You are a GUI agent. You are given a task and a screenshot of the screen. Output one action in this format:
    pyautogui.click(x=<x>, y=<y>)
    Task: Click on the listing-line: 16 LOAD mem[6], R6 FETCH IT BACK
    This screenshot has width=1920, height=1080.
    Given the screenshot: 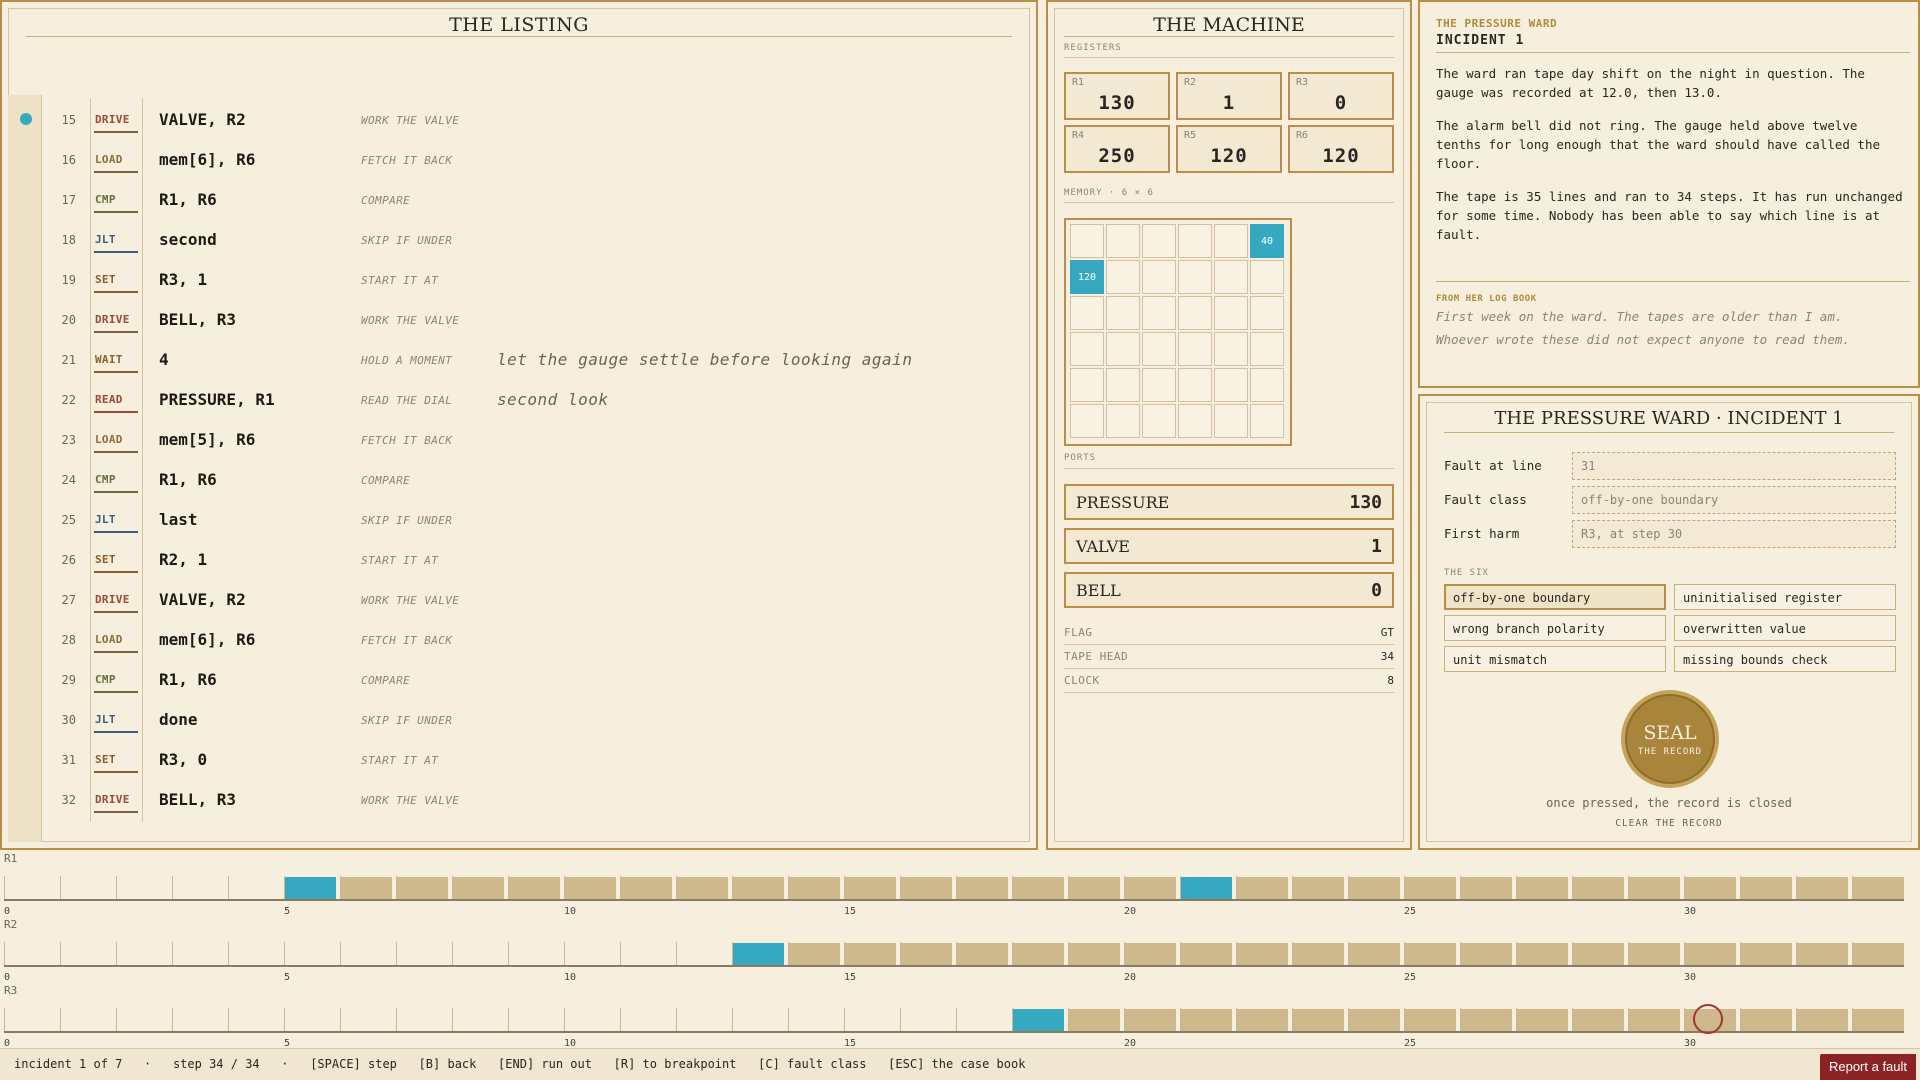 What is the action you would take?
    pyautogui.click(x=517, y=160)
    